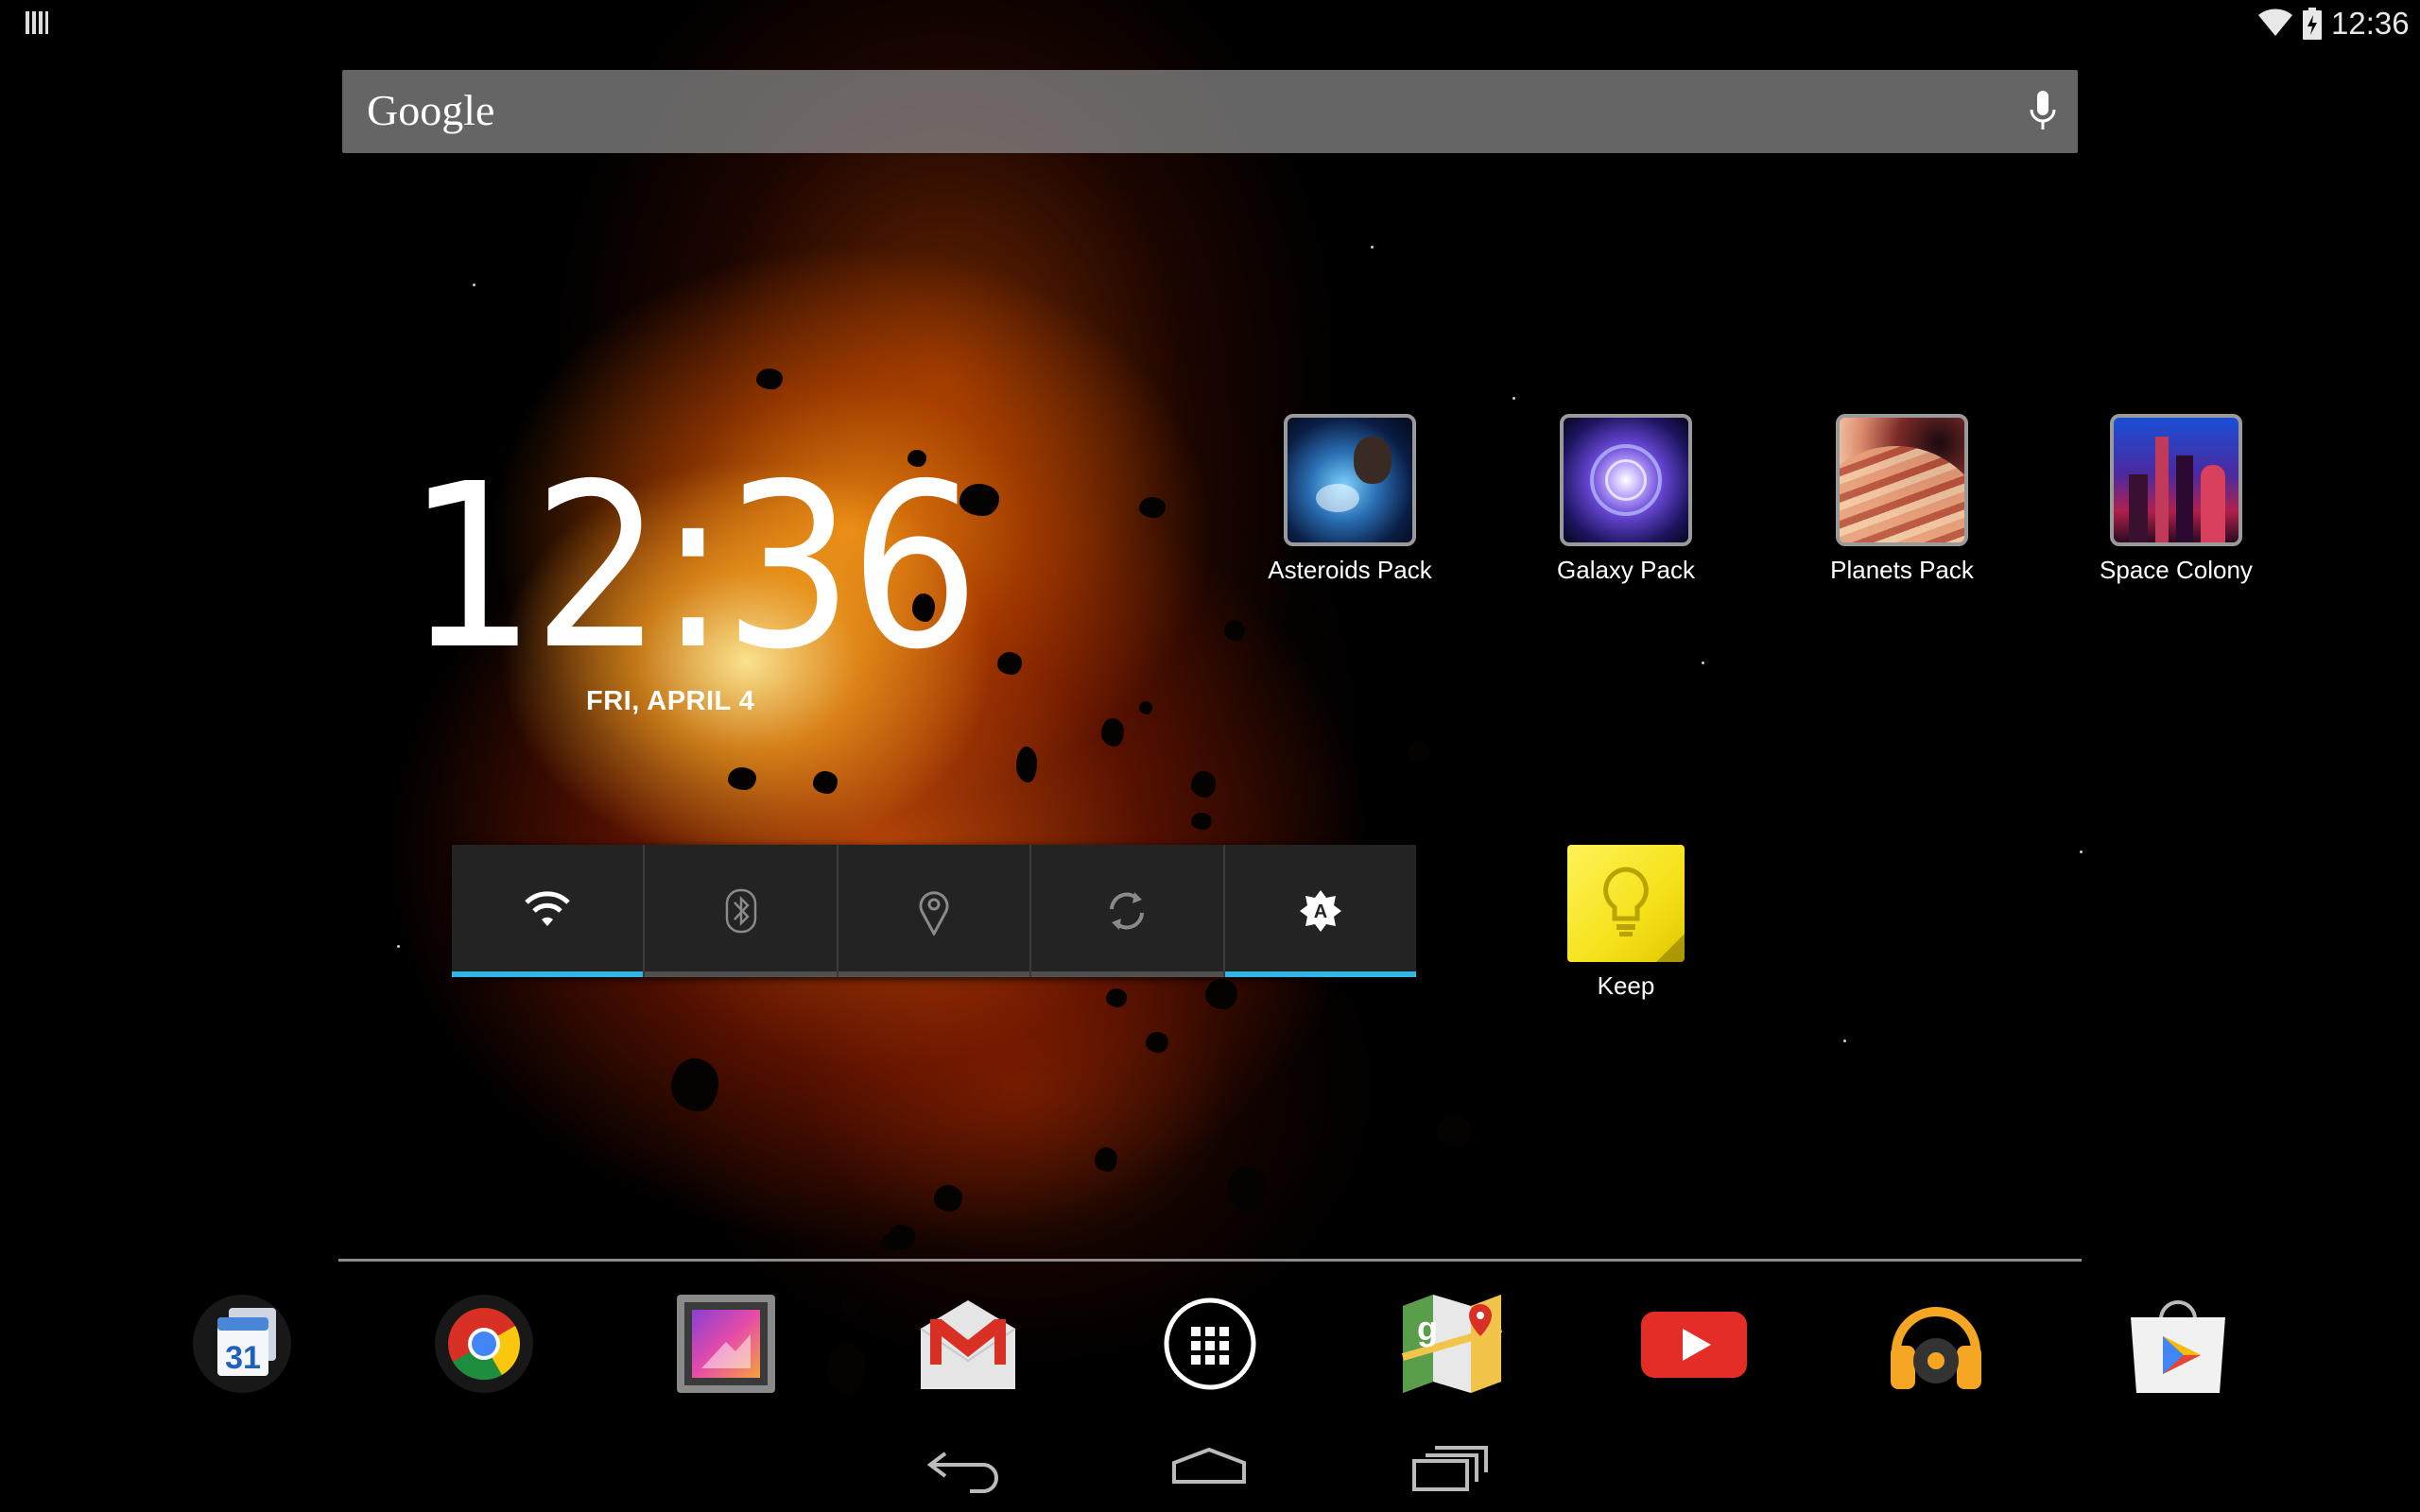 Image resolution: width=2420 pixels, height=1512 pixels. I want to click on play-music-icon, so click(1936, 1344).